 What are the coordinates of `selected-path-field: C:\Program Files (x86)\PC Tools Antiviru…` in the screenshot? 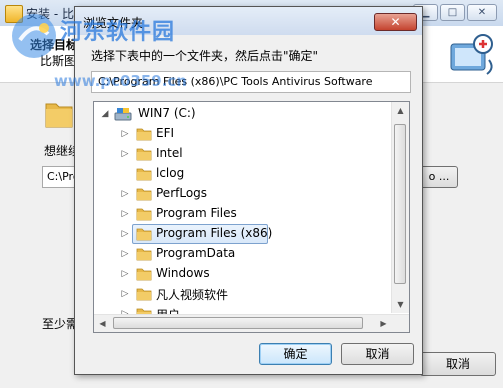 It's located at (251, 82).